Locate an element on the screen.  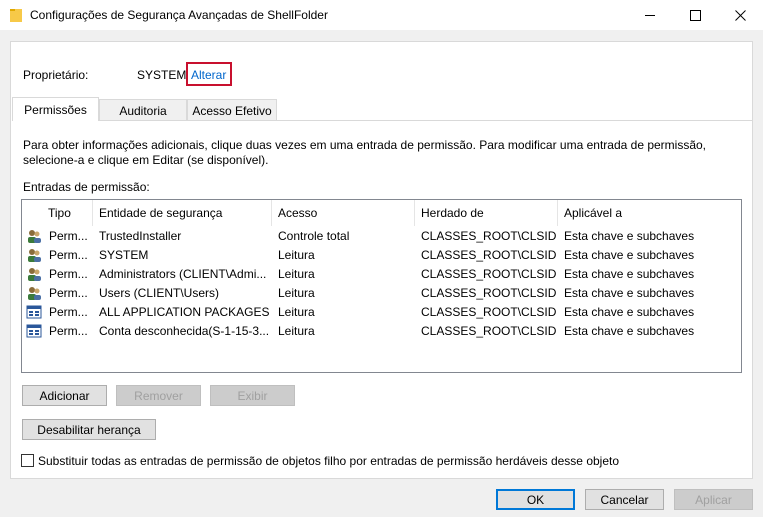
remove-button: Remover is located at coordinates (158, 395).